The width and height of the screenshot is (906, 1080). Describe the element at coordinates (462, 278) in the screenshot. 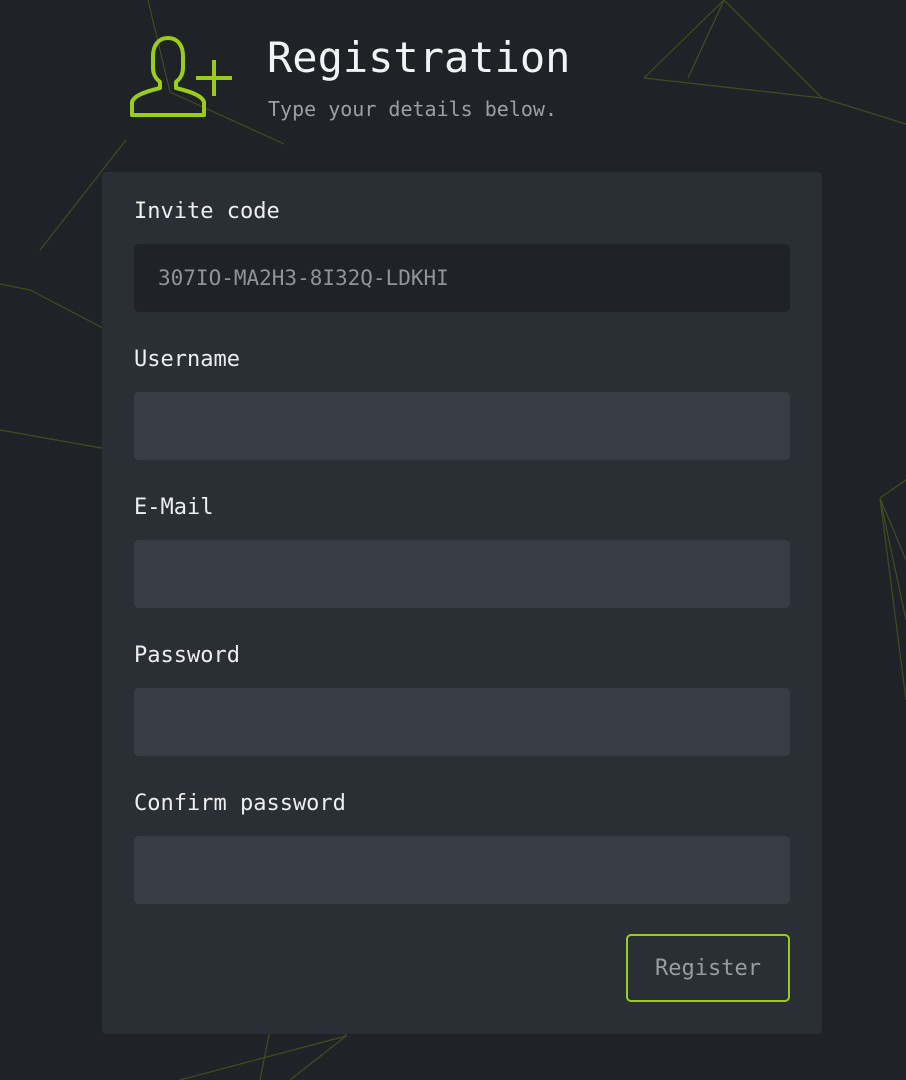

I see `invite-code-input` at that location.